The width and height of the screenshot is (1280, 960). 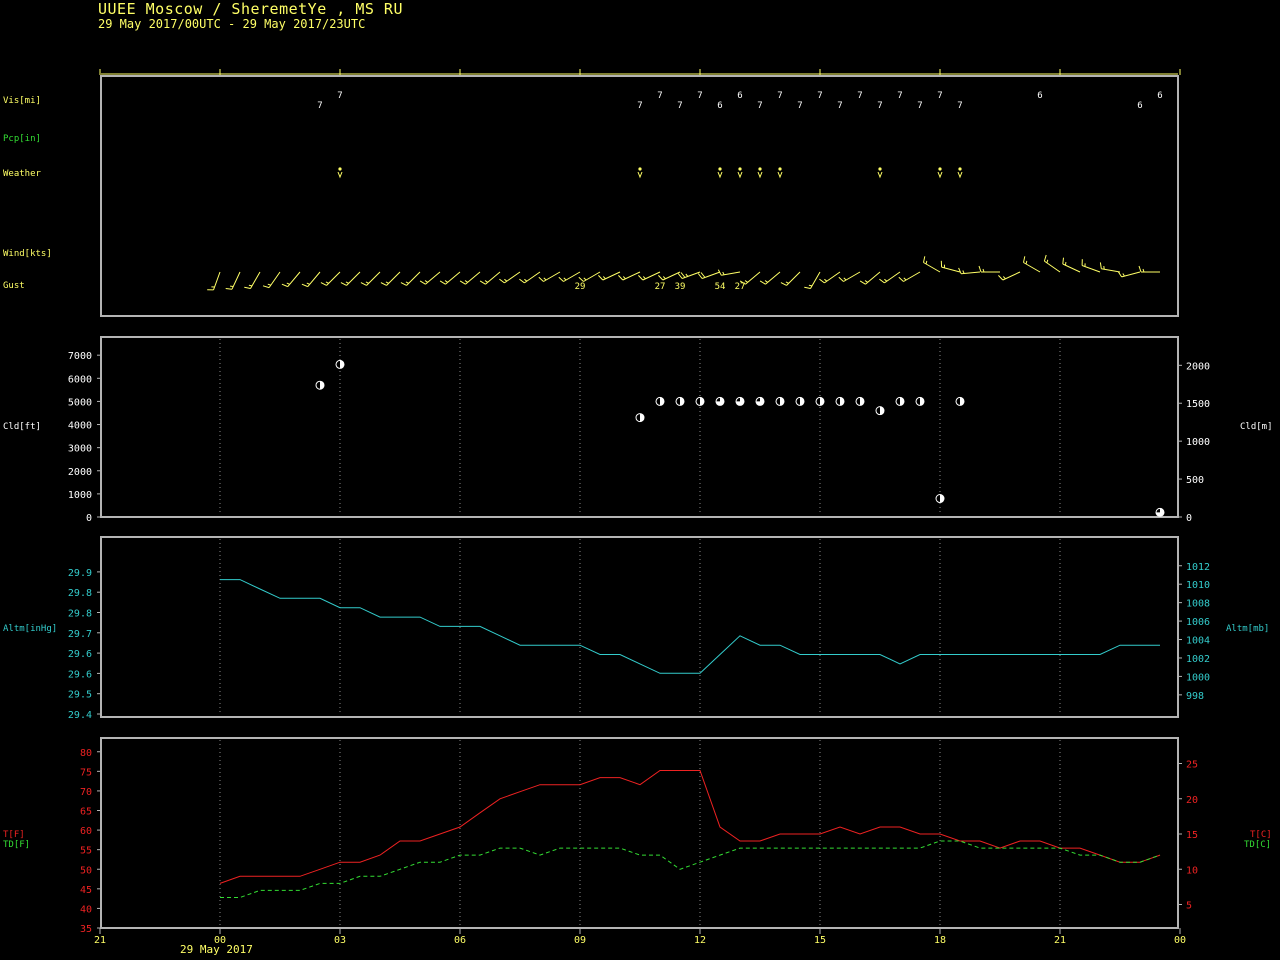 I want to click on altimeter-mb-tick-label: 1012, so click(x=1198, y=567).